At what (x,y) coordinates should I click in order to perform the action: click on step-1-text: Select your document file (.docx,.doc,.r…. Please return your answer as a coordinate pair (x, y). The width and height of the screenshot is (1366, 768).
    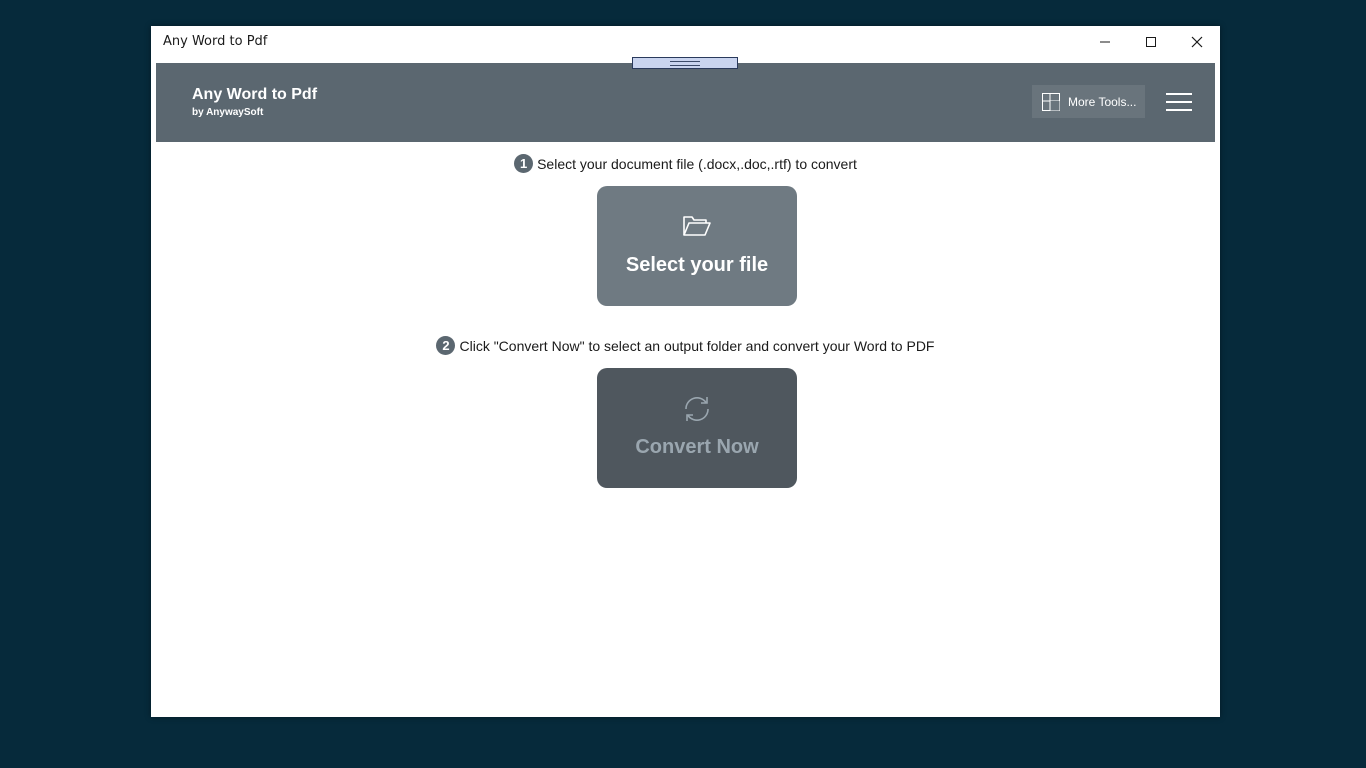
    Looking at the image, I should click on (697, 163).